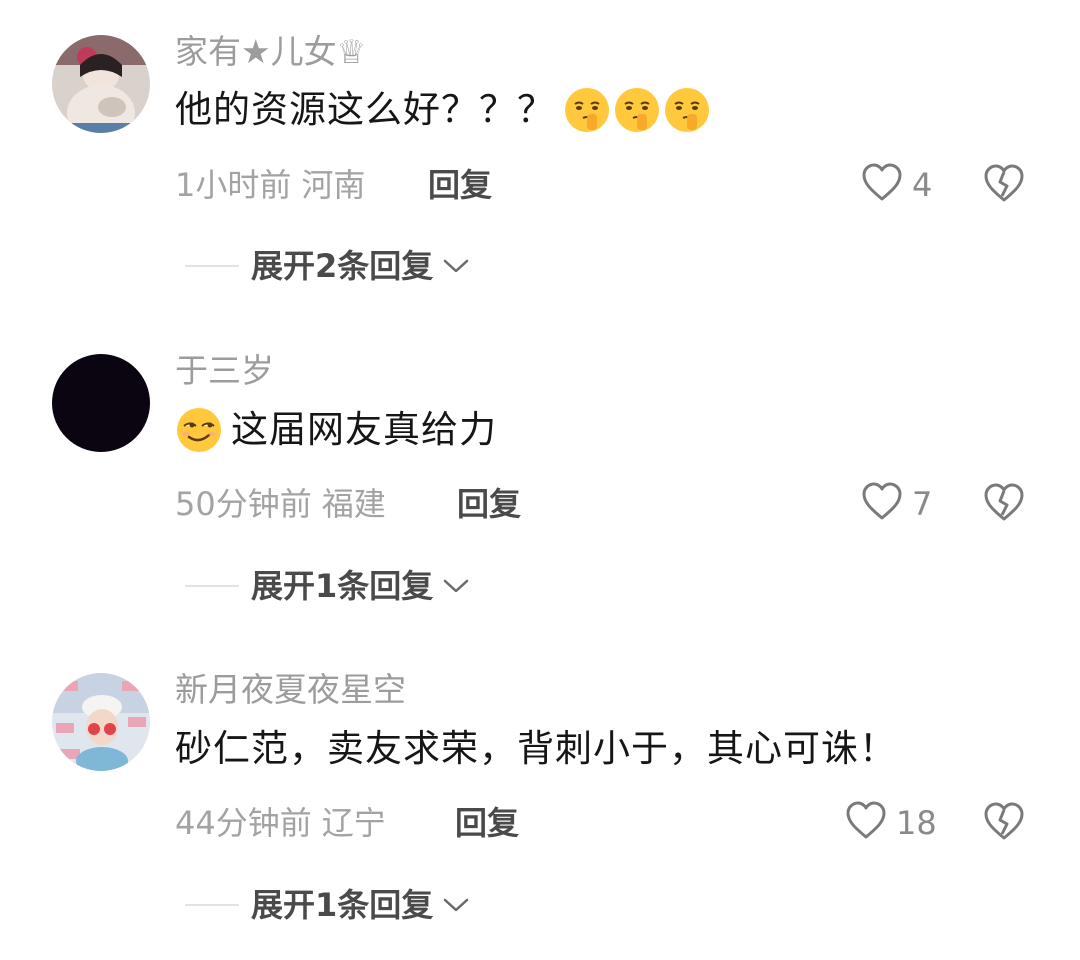  What do you see at coordinates (922, 504) in the screenshot?
I see `like-count: 7` at bounding box center [922, 504].